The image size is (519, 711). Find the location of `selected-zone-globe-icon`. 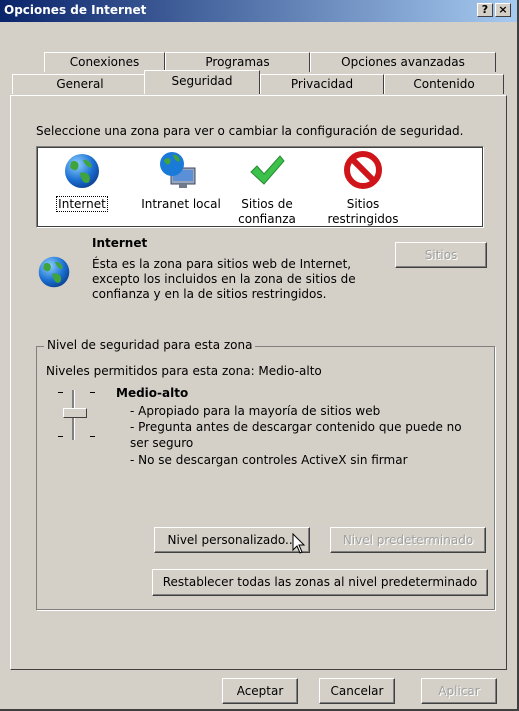

selected-zone-globe-icon is located at coordinates (54, 272).